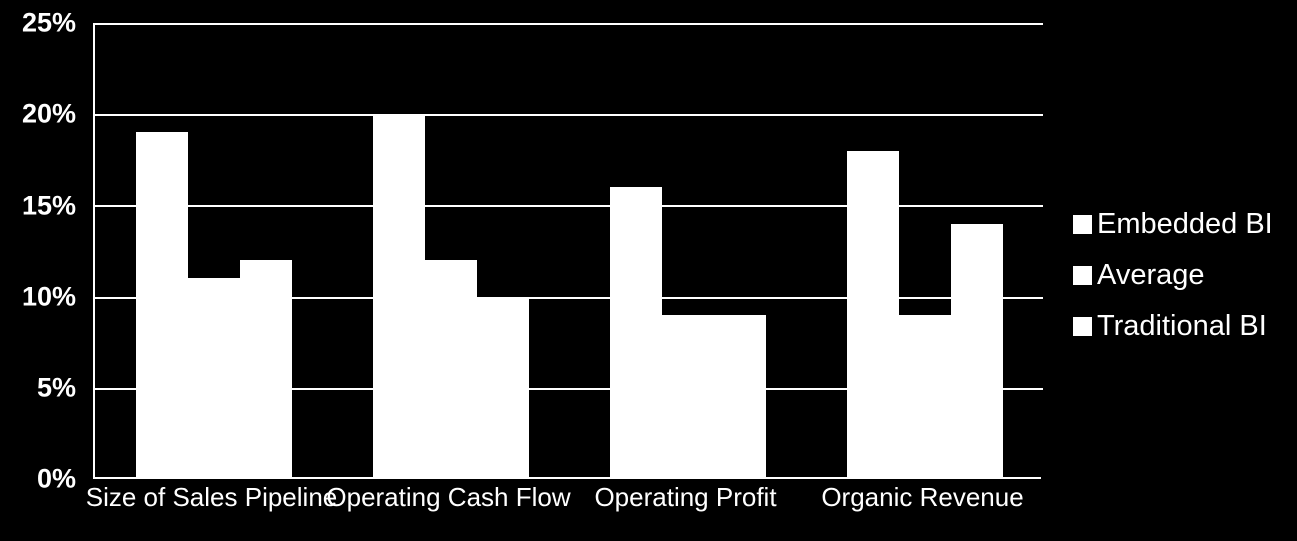 The height and width of the screenshot is (541, 1297). What do you see at coordinates (685, 497) in the screenshot?
I see `x-tick-label-operating-profit: Operating Profit` at bounding box center [685, 497].